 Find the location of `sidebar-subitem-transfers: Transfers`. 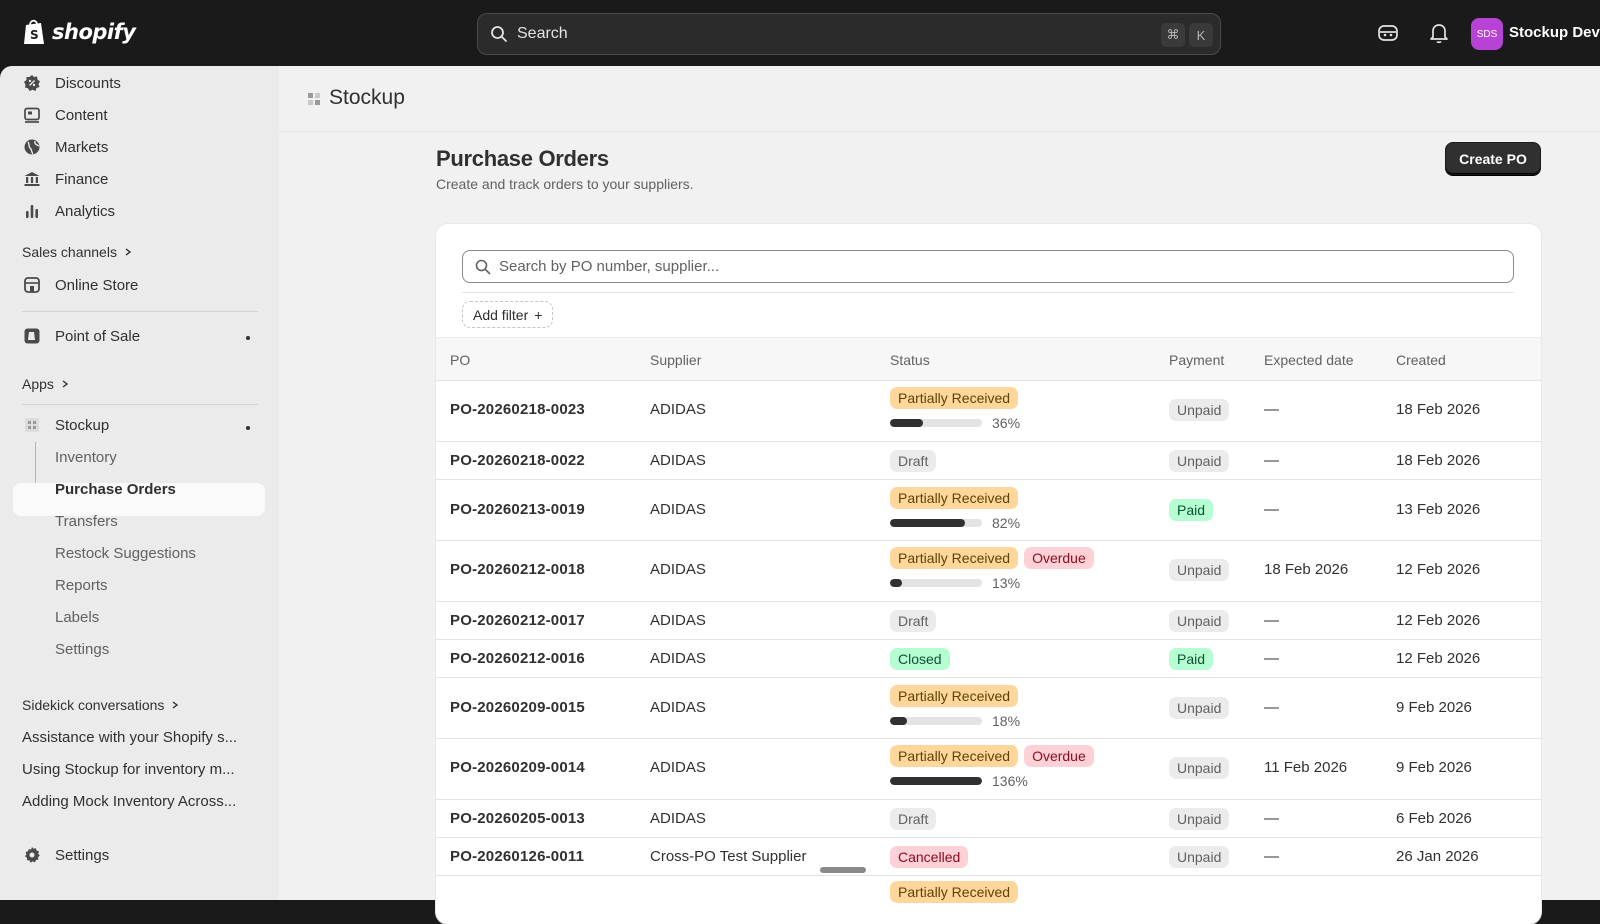

sidebar-subitem-transfers: Transfers is located at coordinates (86, 521).